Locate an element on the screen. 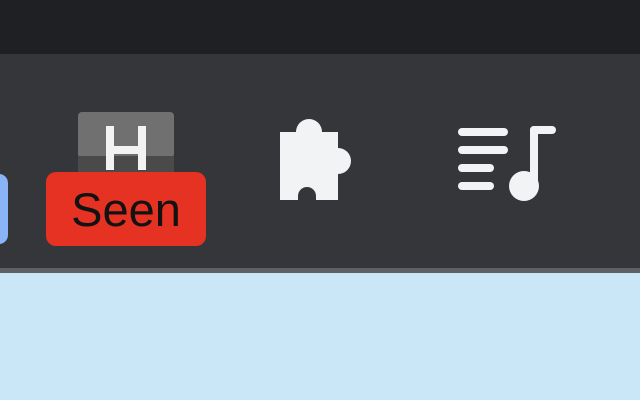  seen-badge: Seen is located at coordinates (126, 209).